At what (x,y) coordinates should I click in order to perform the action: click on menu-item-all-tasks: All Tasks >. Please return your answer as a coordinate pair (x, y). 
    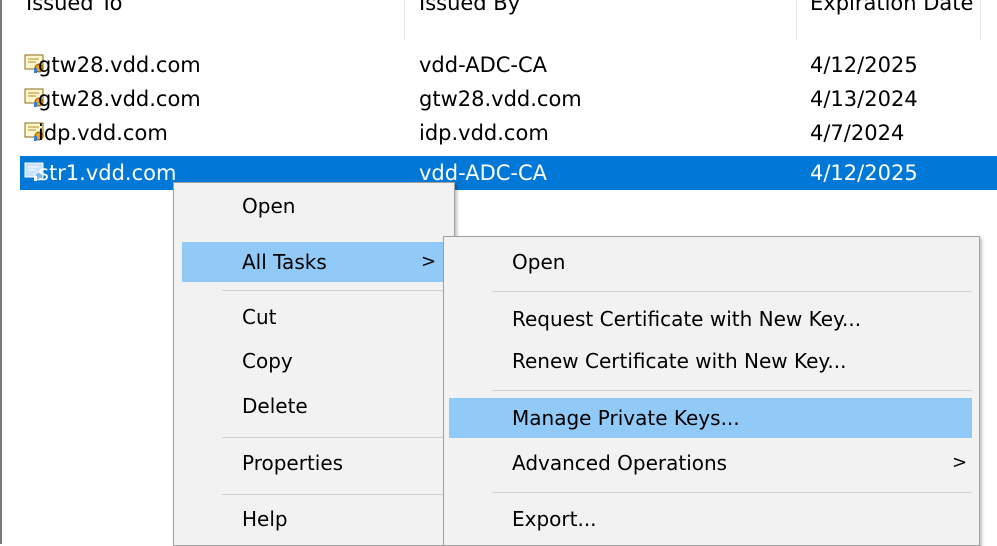
    Looking at the image, I should click on (313, 262).